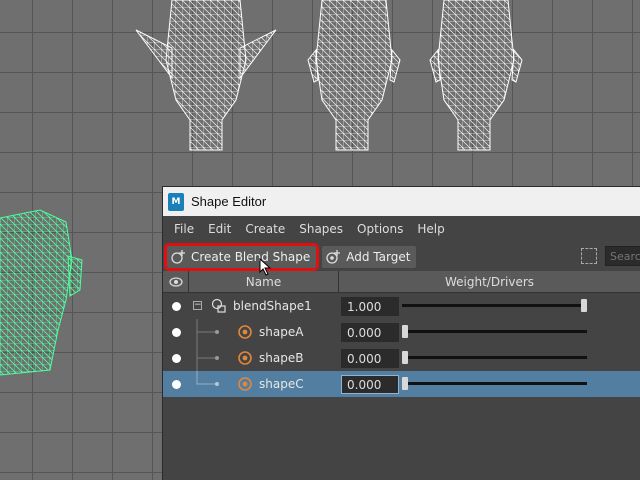  What do you see at coordinates (589, 256) in the screenshot?
I see `frame-selection-icon` at bounding box center [589, 256].